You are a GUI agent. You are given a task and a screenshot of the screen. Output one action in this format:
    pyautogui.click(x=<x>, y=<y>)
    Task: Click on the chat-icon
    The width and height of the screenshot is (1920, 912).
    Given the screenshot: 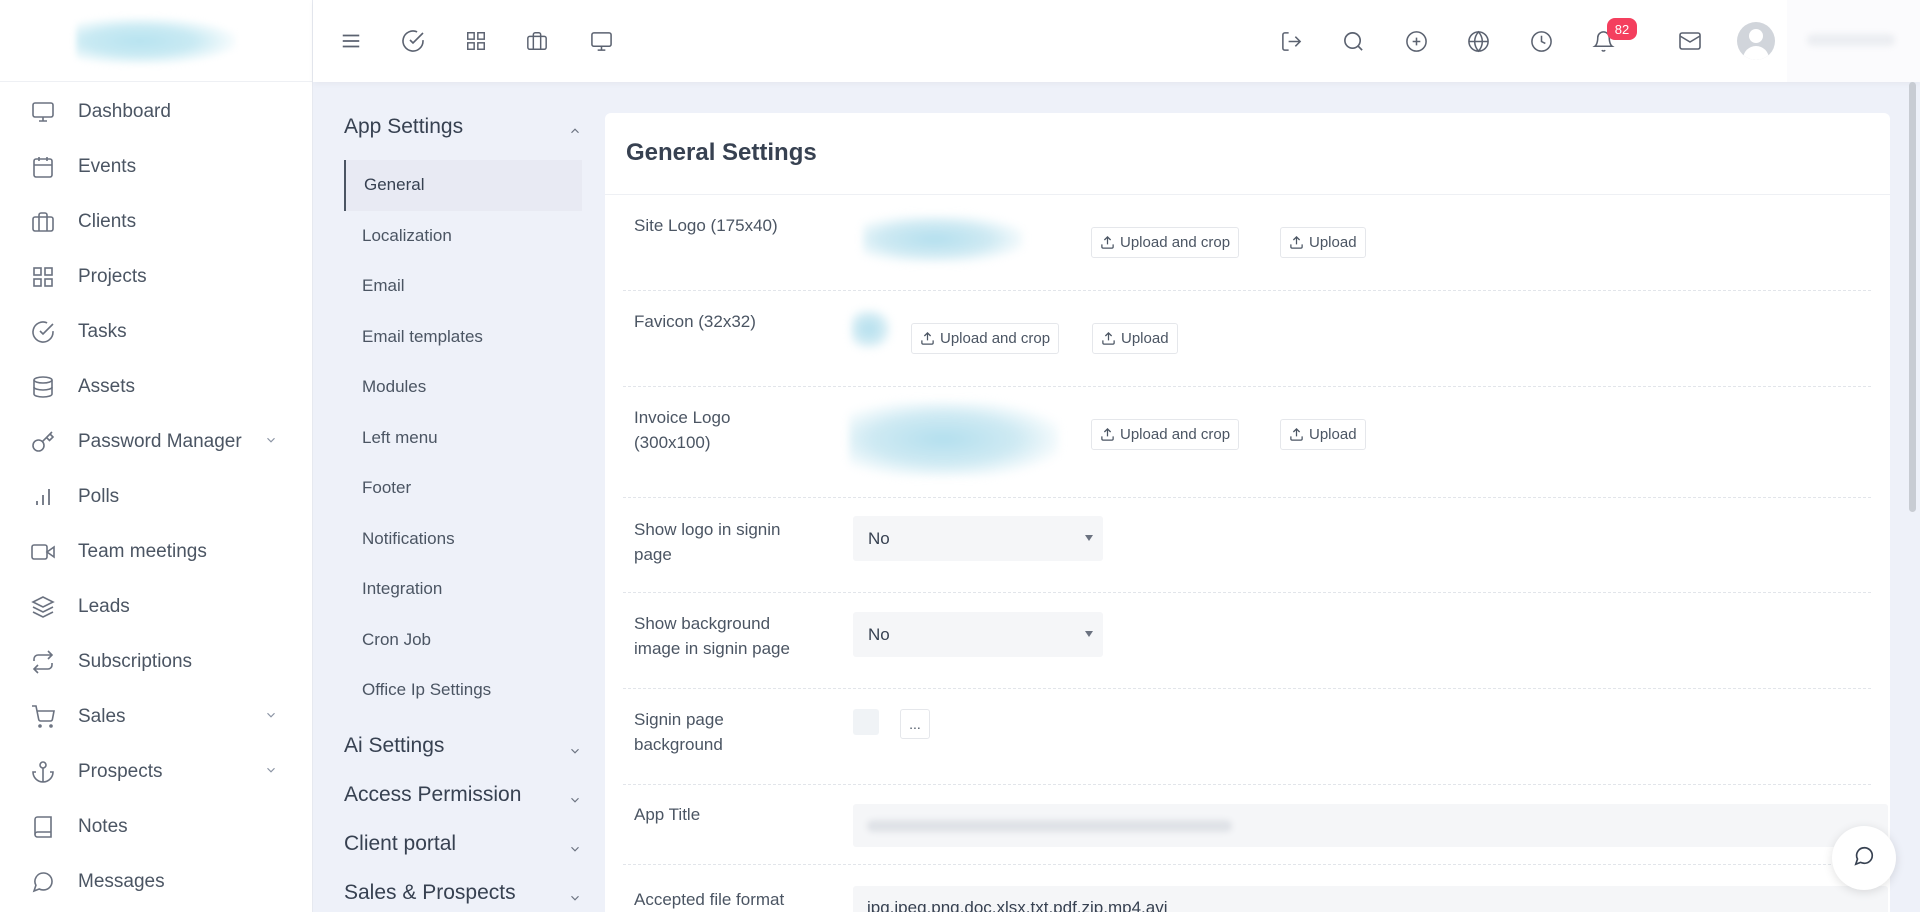 What is the action you would take?
    pyautogui.click(x=1864, y=858)
    